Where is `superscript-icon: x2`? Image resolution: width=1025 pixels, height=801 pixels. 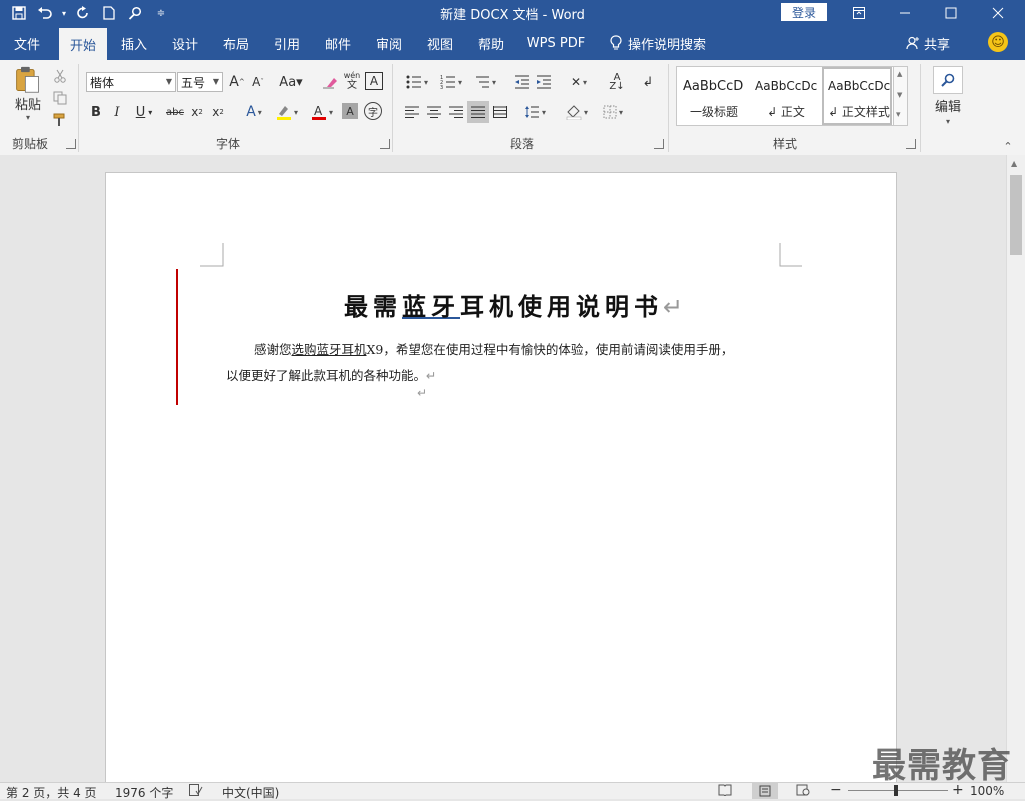
superscript-icon: x2 is located at coordinates (218, 112).